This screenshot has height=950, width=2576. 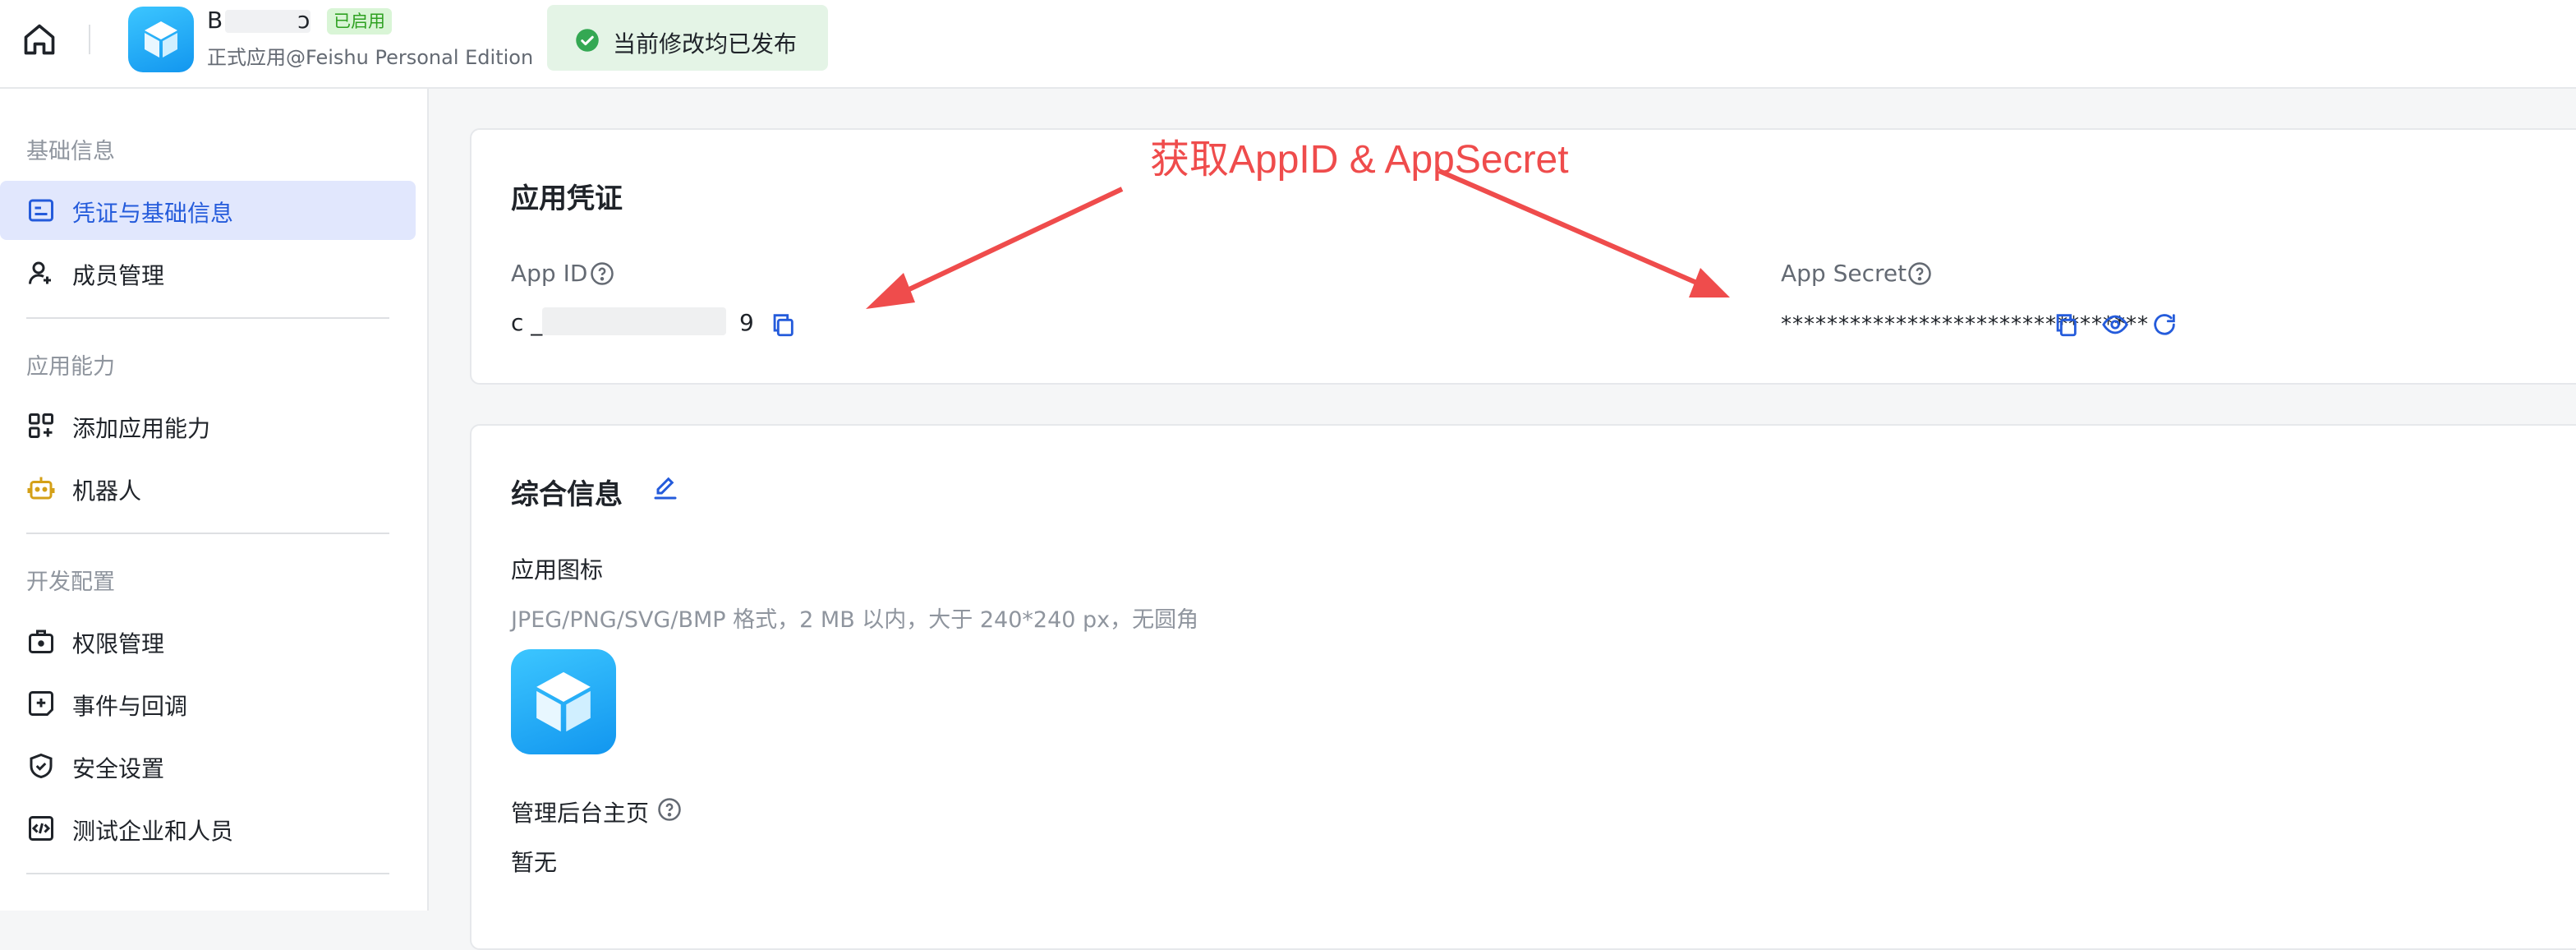 What do you see at coordinates (208, 488) in the screenshot?
I see `sidebar-item-bot: 机器人` at bounding box center [208, 488].